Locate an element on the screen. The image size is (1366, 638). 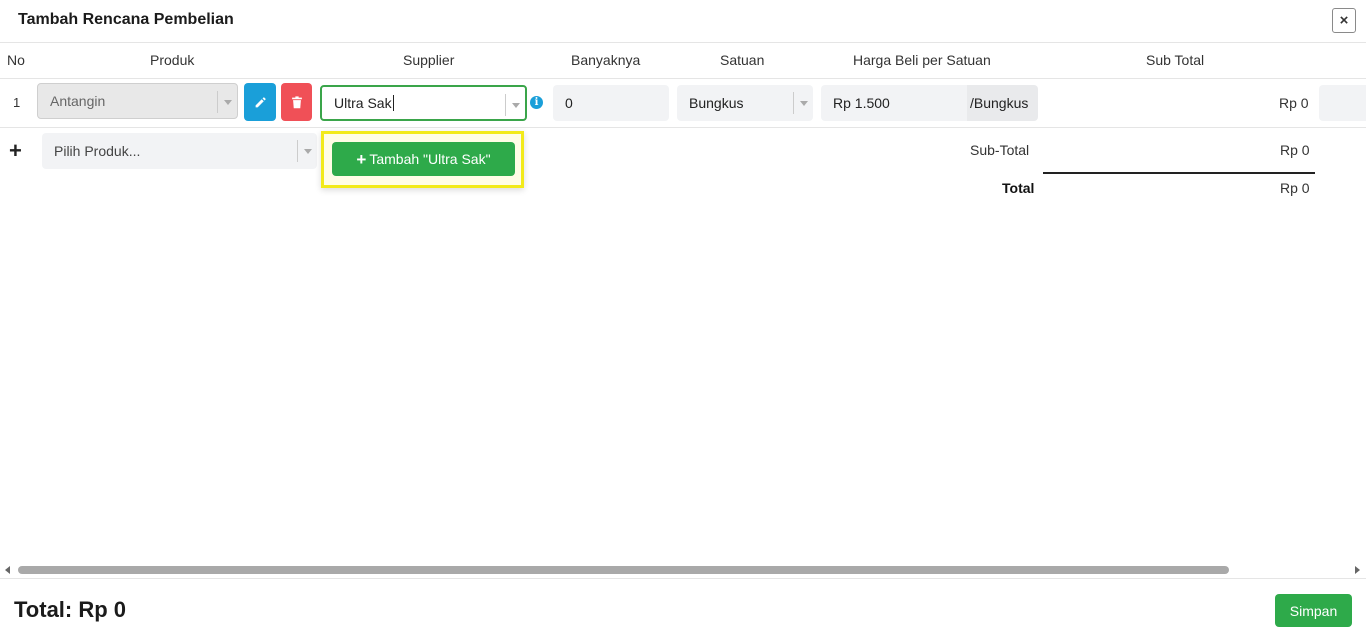
supplier-dropdown: + Tambah "Ultra Sak" is located at coordinates (422, 159).